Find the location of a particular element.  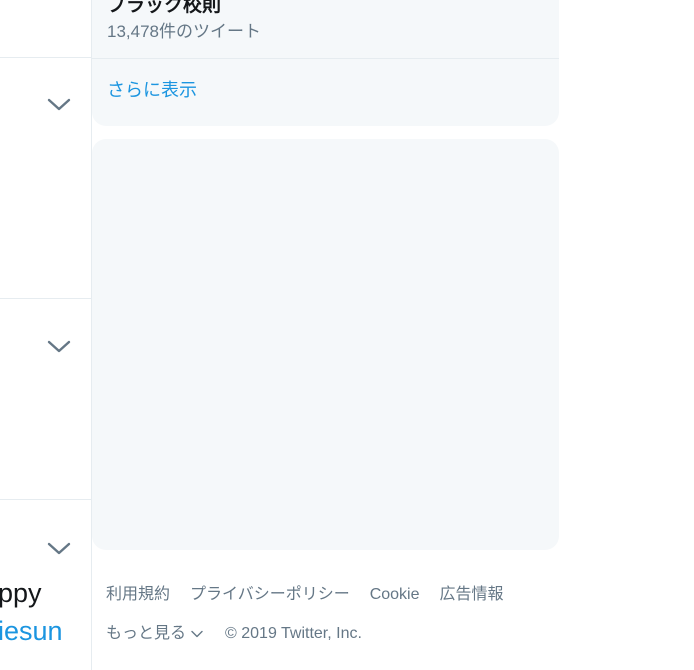

more-button: もっと見る is located at coordinates (154, 634).